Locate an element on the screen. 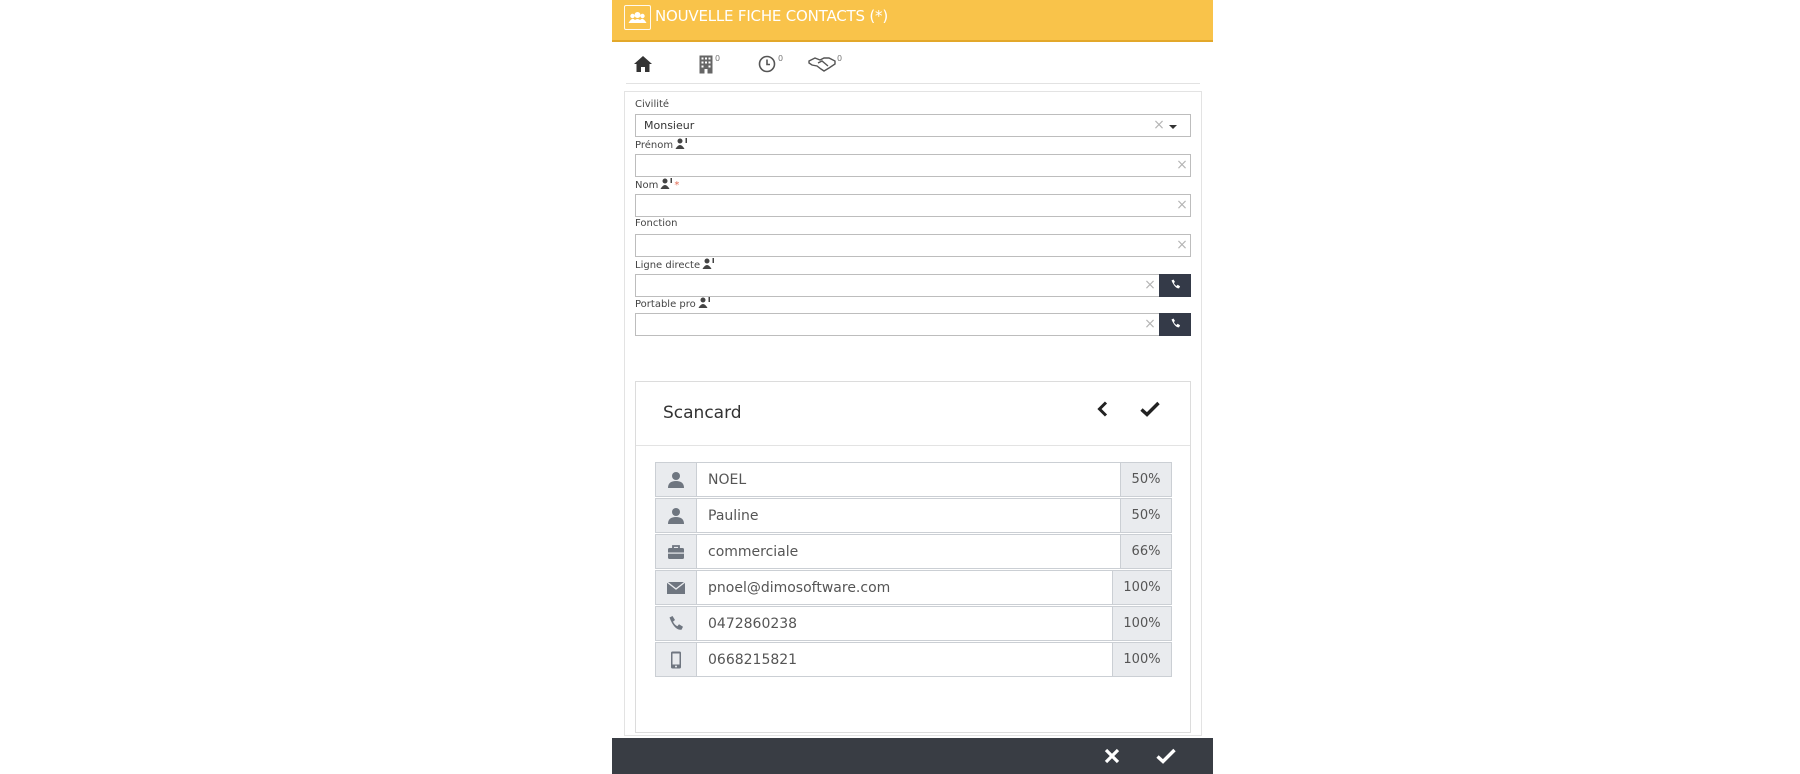 The width and height of the screenshot is (1800, 774). scan-input-firstname: Pauline is located at coordinates (909, 515).